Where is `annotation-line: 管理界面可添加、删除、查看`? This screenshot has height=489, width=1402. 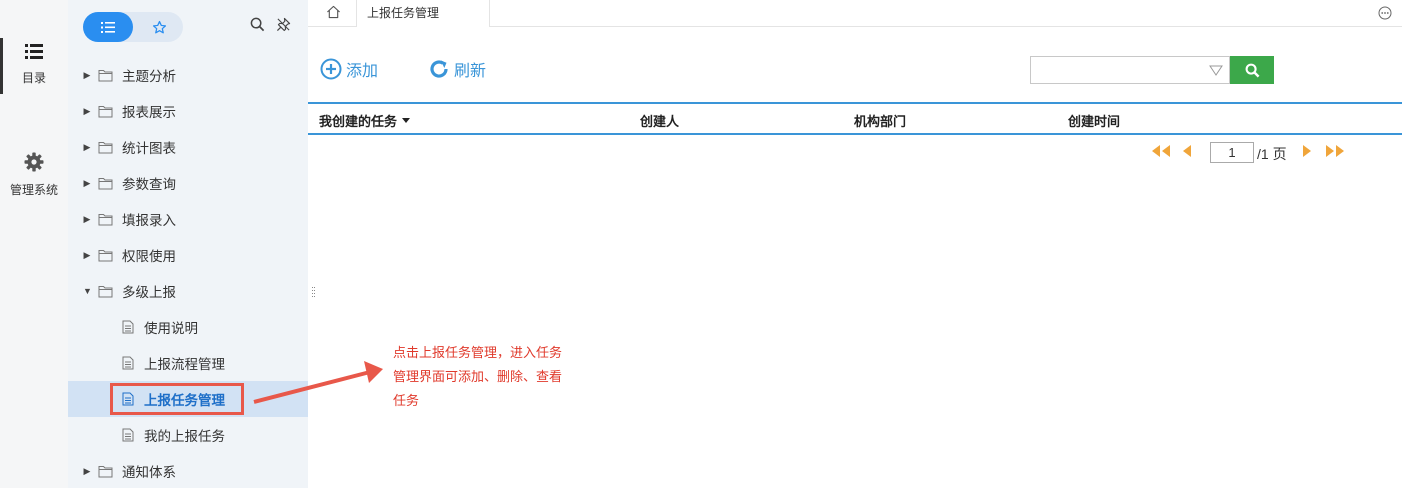 annotation-line: 管理界面可添加、删除、查看 is located at coordinates (478, 376).